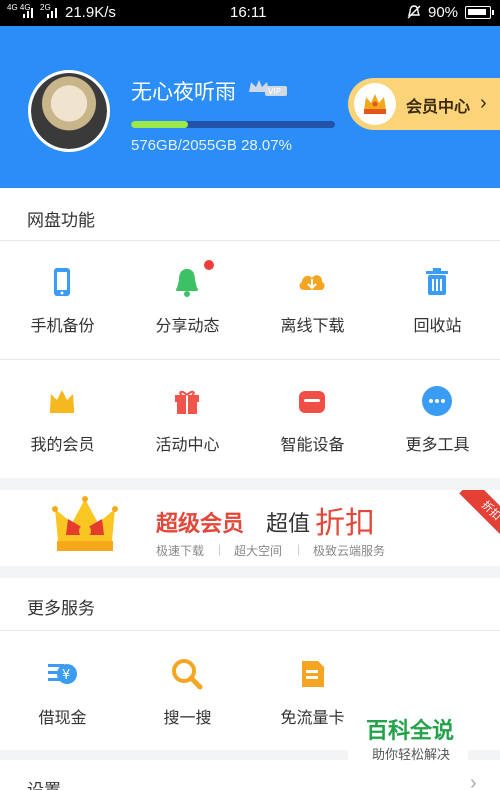  What do you see at coordinates (187, 445) in the screenshot?
I see `feature-label: 活动中心` at bounding box center [187, 445].